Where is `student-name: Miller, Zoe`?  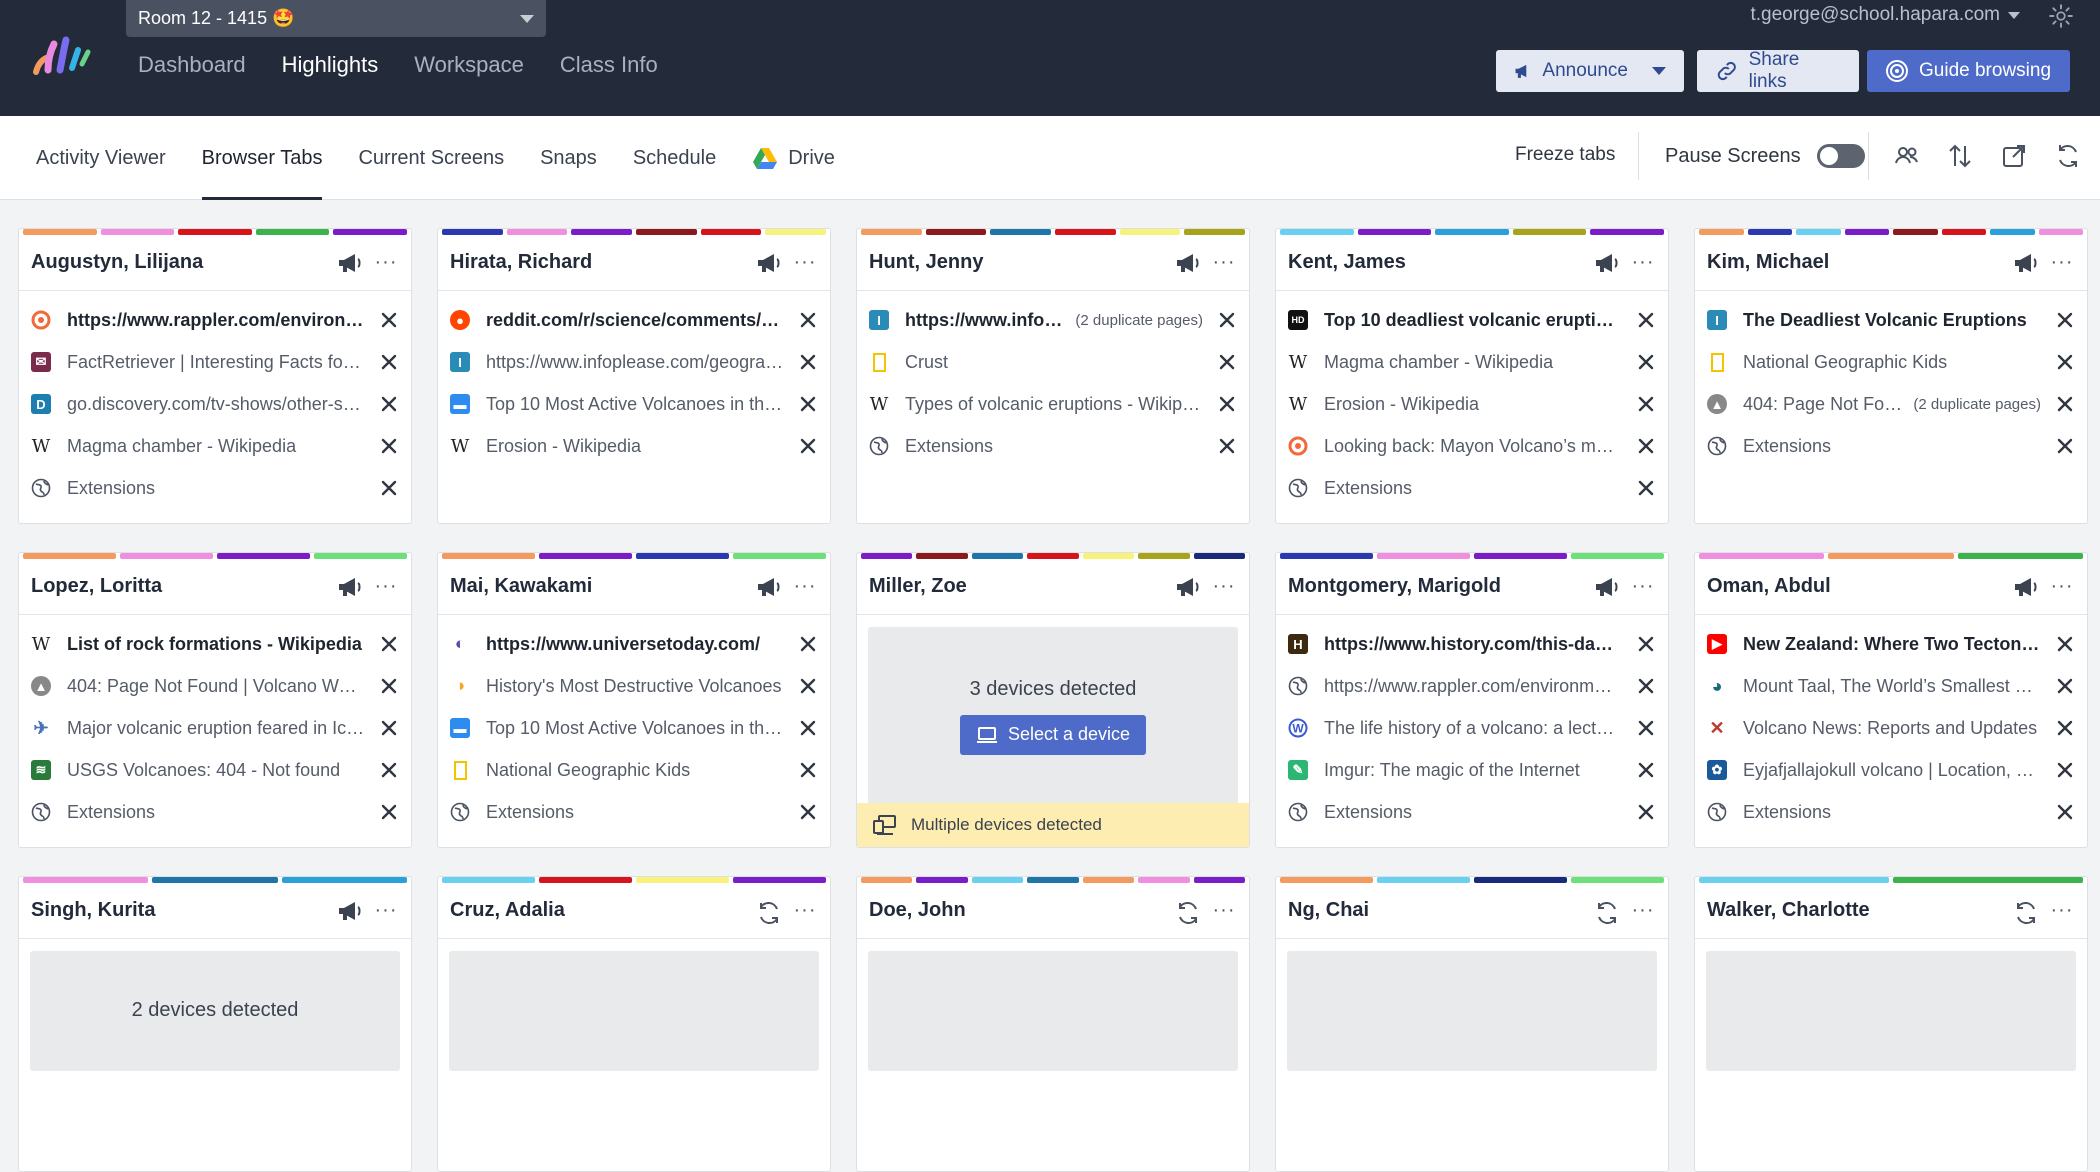 student-name: Miller, Zoe is located at coordinates (1013, 586).